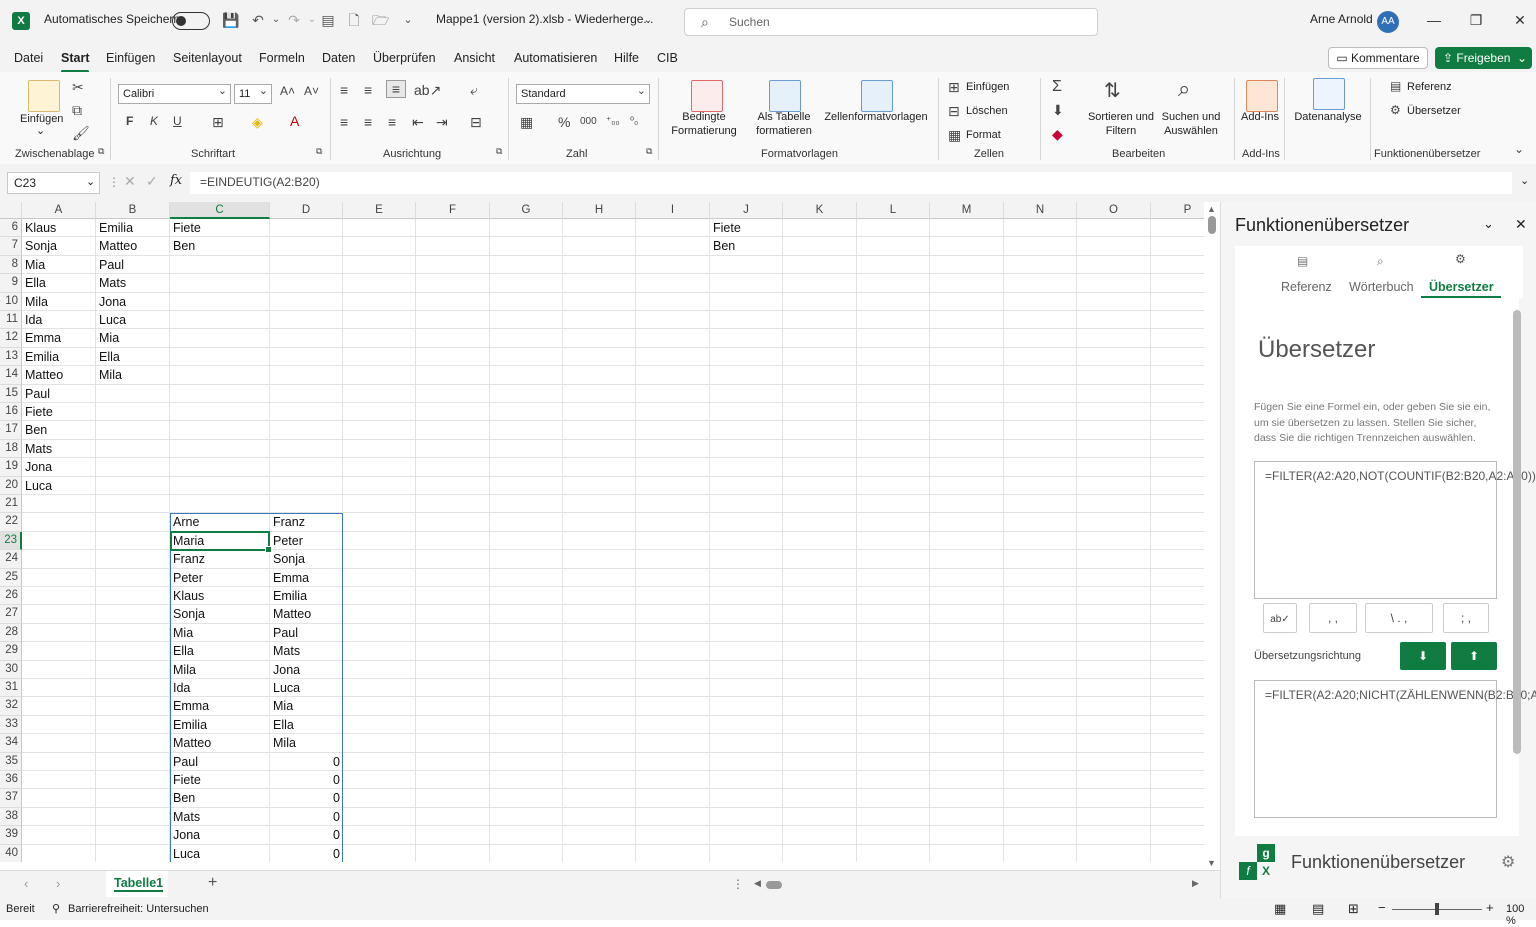 The height and width of the screenshot is (927, 1536). What do you see at coordinates (306, 780) in the screenshot?
I see `cell-d36: 0` at bounding box center [306, 780].